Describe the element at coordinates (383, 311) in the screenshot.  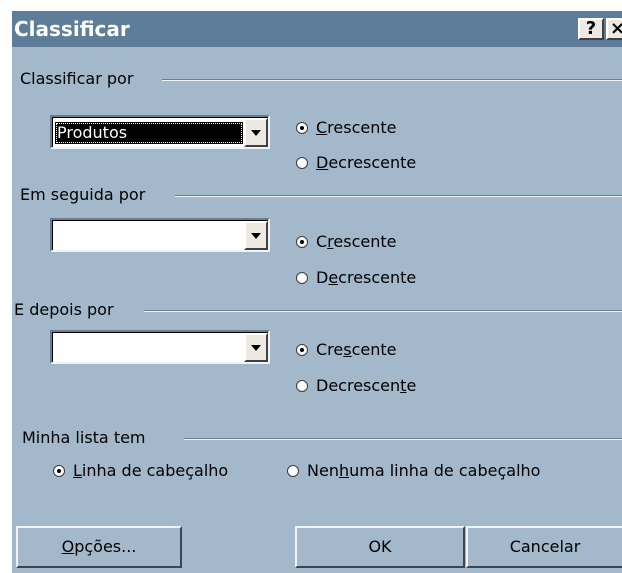
I see `and-then-by-divider` at that location.